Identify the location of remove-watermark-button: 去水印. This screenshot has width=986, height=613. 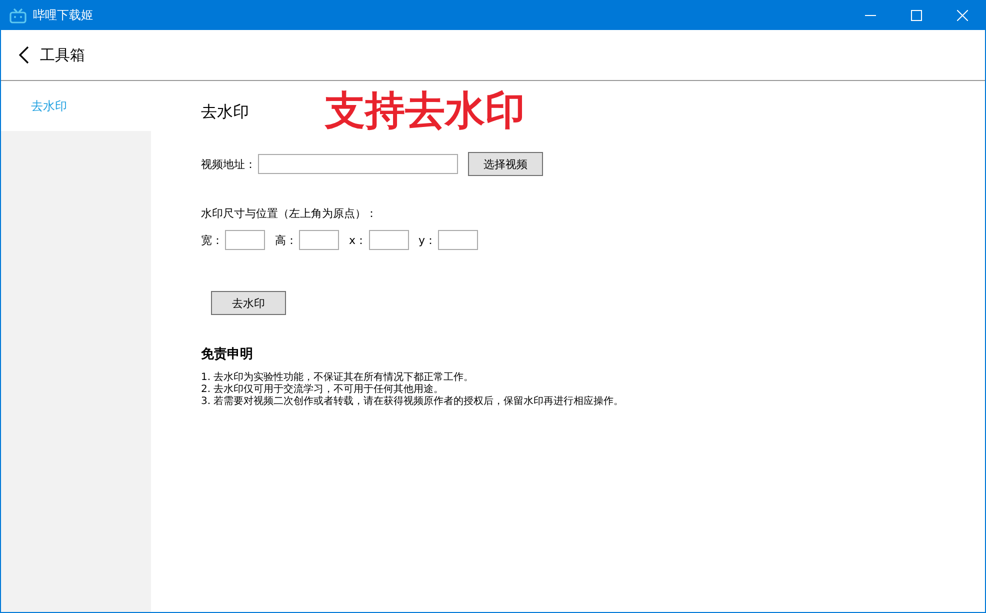
(248, 303).